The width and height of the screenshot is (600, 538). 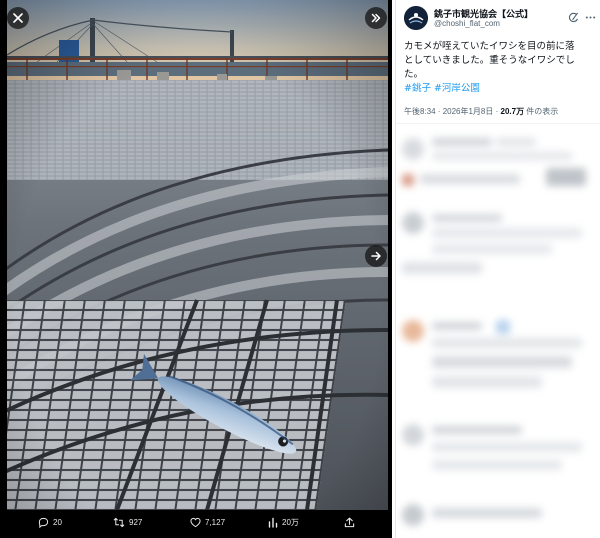 I want to click on avatar-logo-icon, so click(x=416, y=18).